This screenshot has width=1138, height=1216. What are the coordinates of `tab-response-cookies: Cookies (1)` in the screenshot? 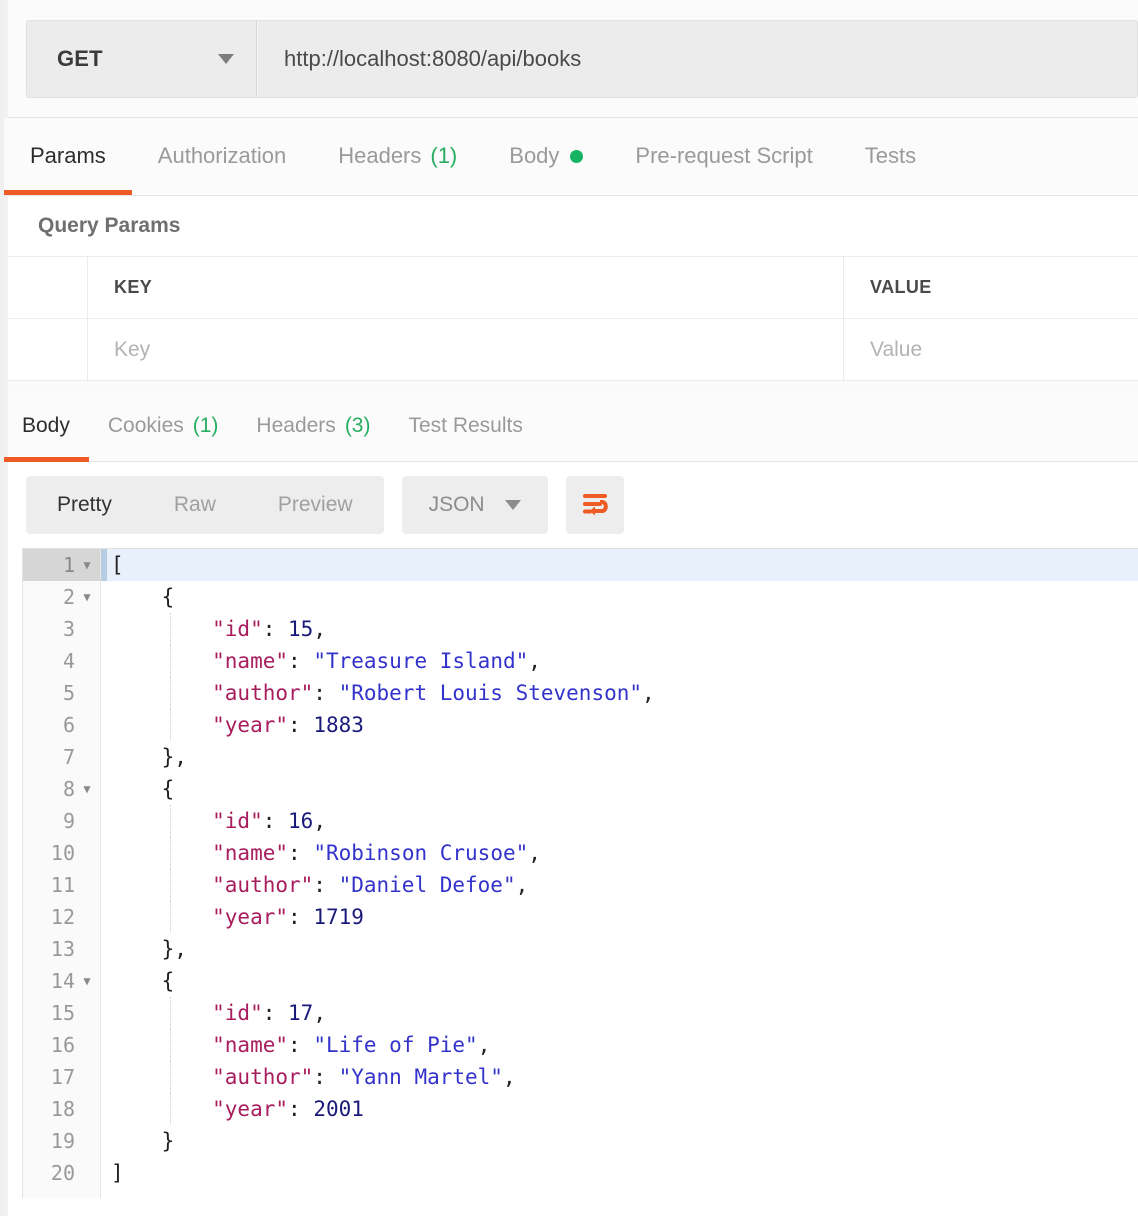 It's located at (163, 426).